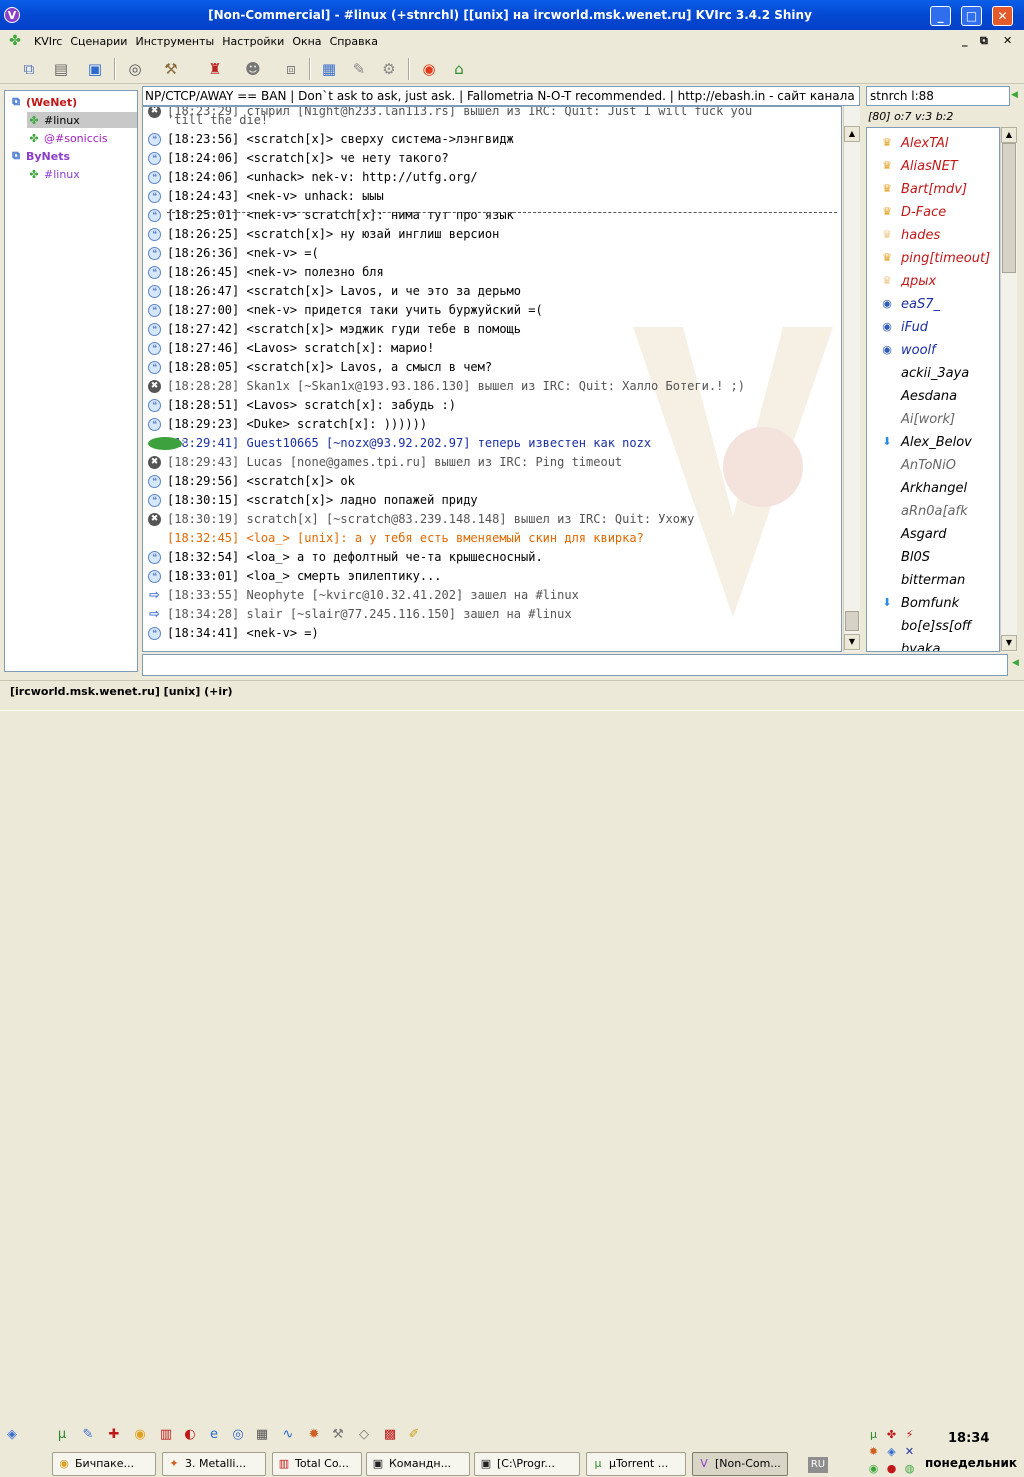  I want to click on ql-app-icon: ✚, so click(114, 1435).